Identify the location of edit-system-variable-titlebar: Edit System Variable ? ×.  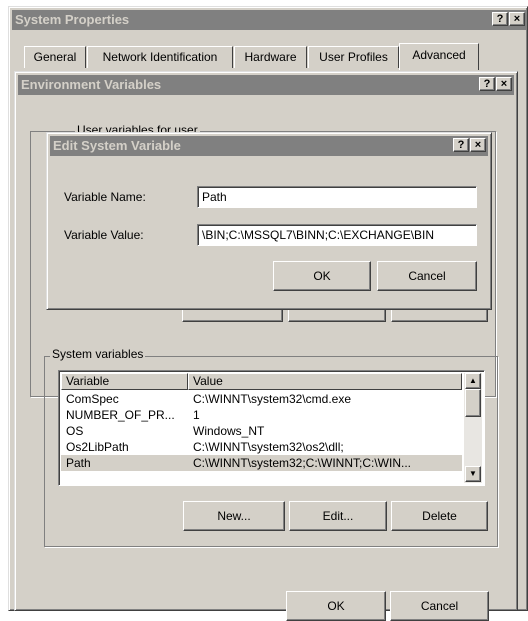
(269, 146).